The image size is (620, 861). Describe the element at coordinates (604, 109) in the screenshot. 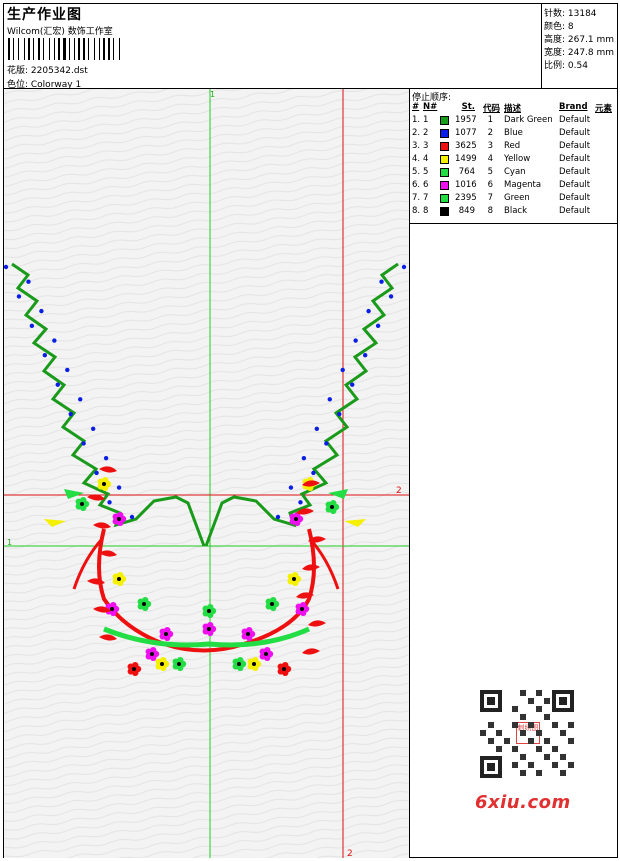

I see `col-elem: 元素` at that location.